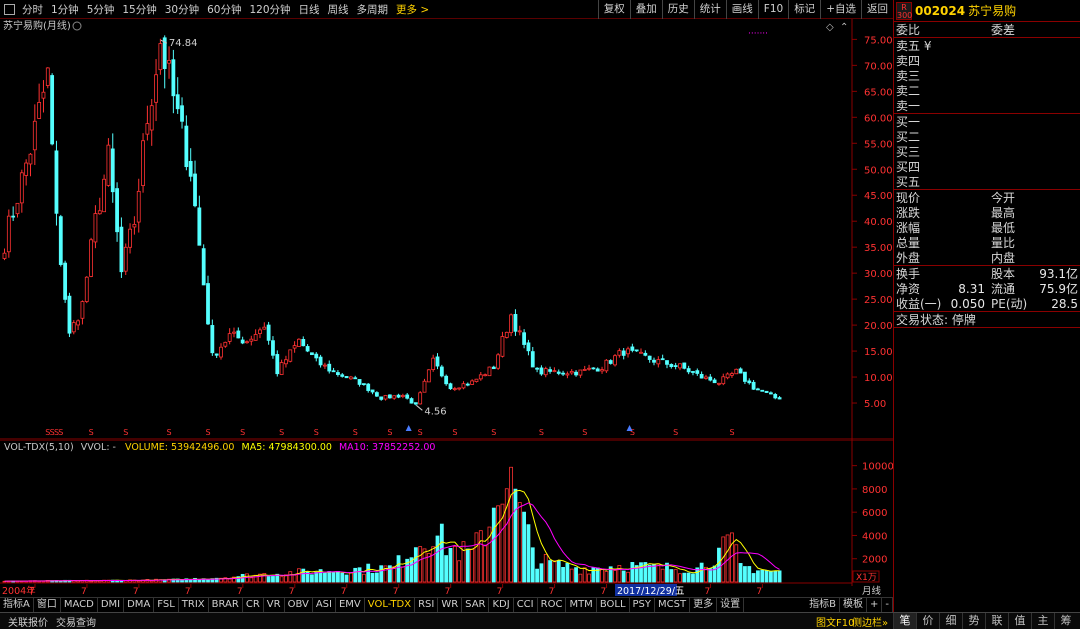 The width and height of the screenshot is (1080, 629). What do you see at coordinates (65, 9) in the screenshot?
I see `period-tab: 1分钟` at bounding box center [65, 9].